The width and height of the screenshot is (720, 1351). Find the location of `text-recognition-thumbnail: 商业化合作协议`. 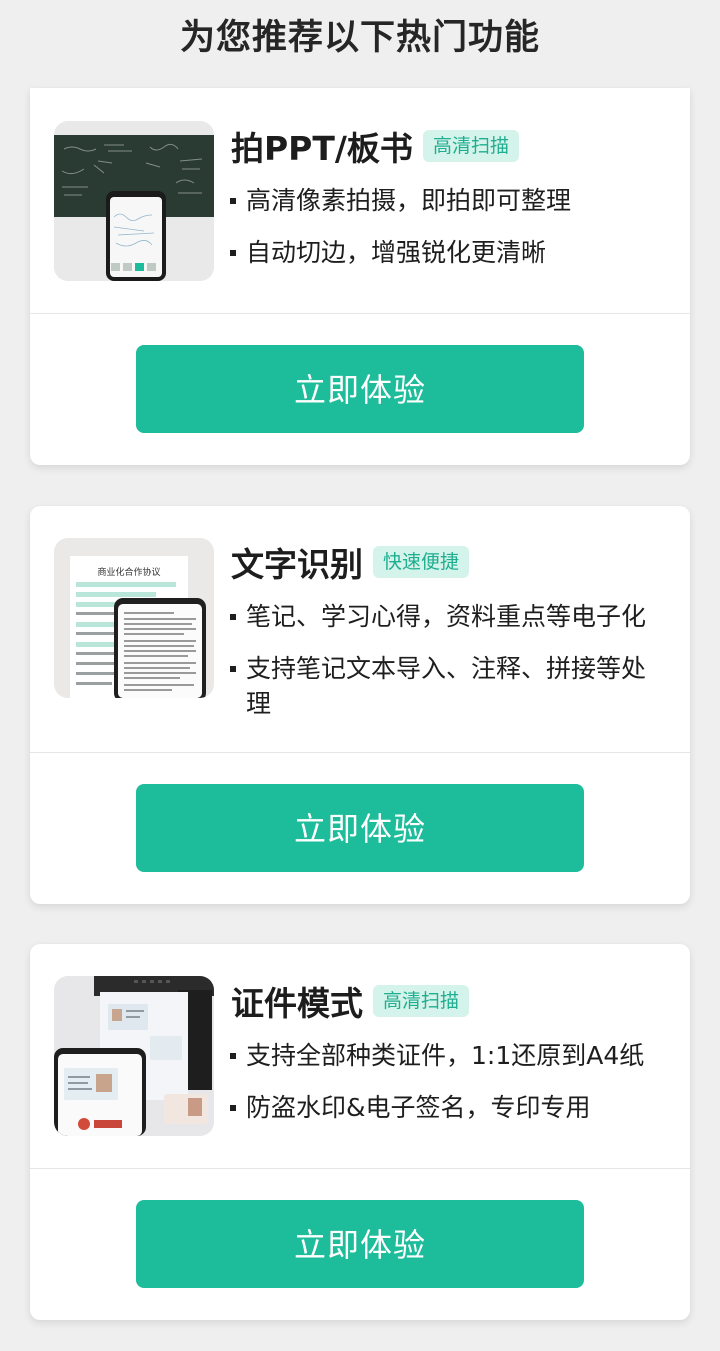

text-recognition-thumbnail: 商业化合作协议 is located at coordinates (134, 618).